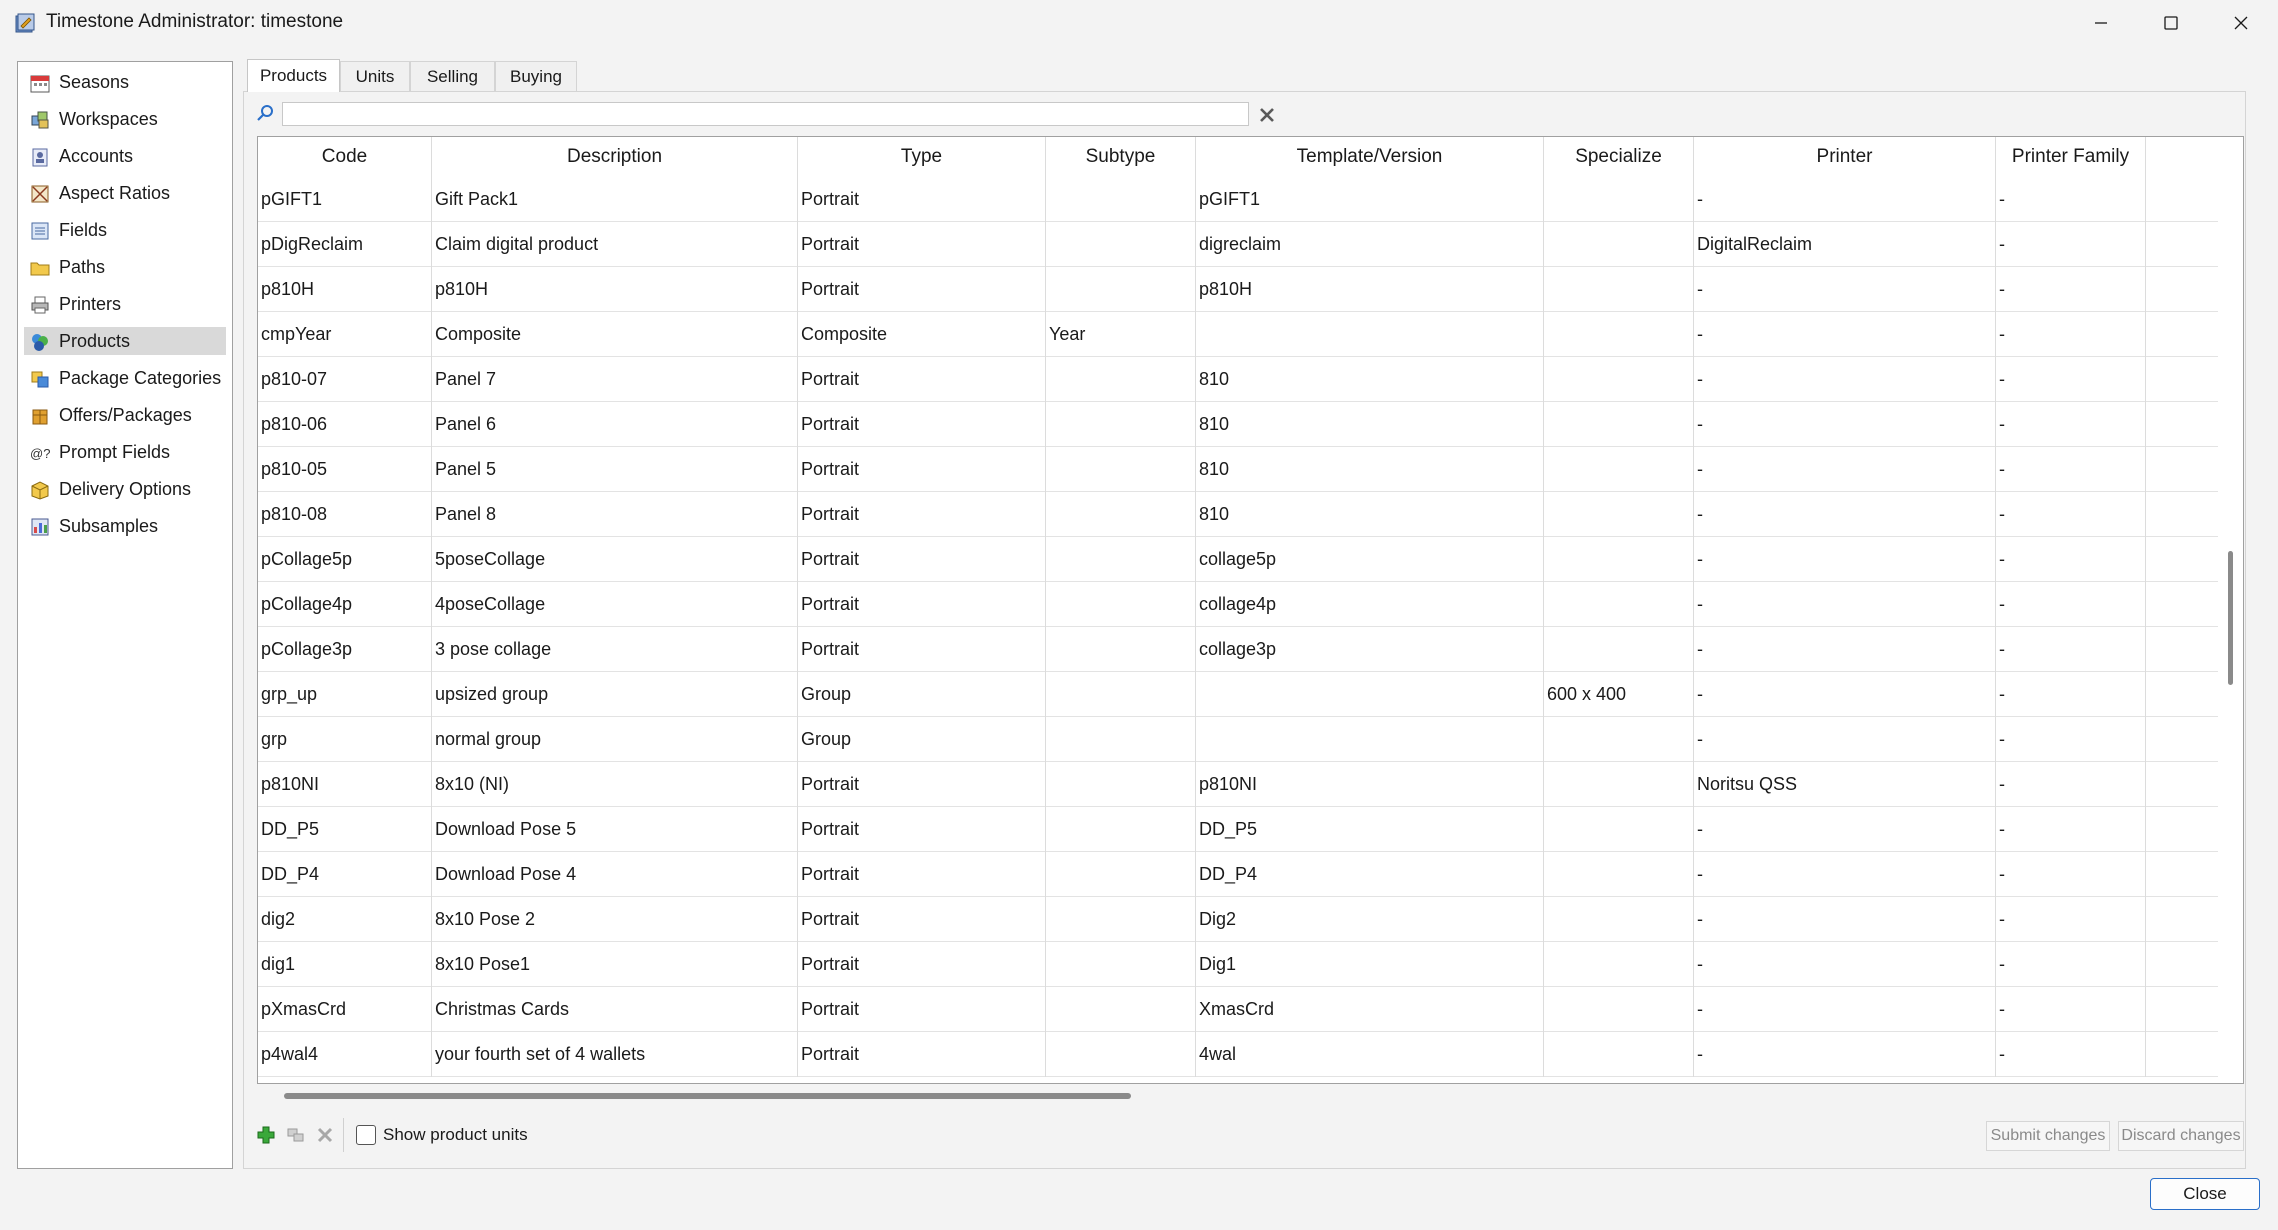 The width and height of the screenshot is (2278, 1230). I want to click on table-row: p810-06 Panel 6 Portrait 810 - -, so click(1238, 424).